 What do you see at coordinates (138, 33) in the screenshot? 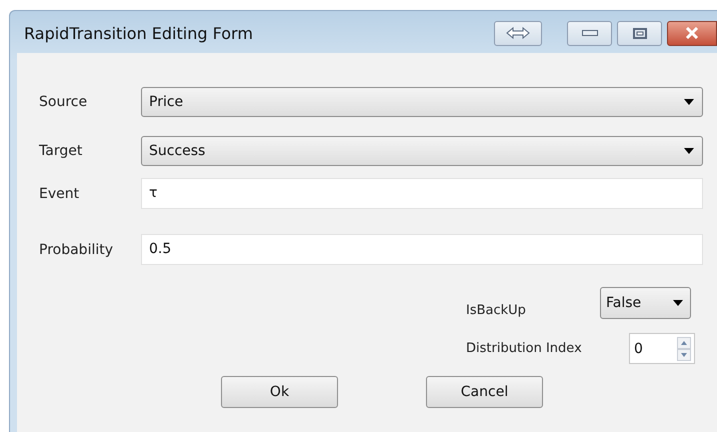
I see `window-title: RapidTransition Editing Form` at bounding box center [138, 33].